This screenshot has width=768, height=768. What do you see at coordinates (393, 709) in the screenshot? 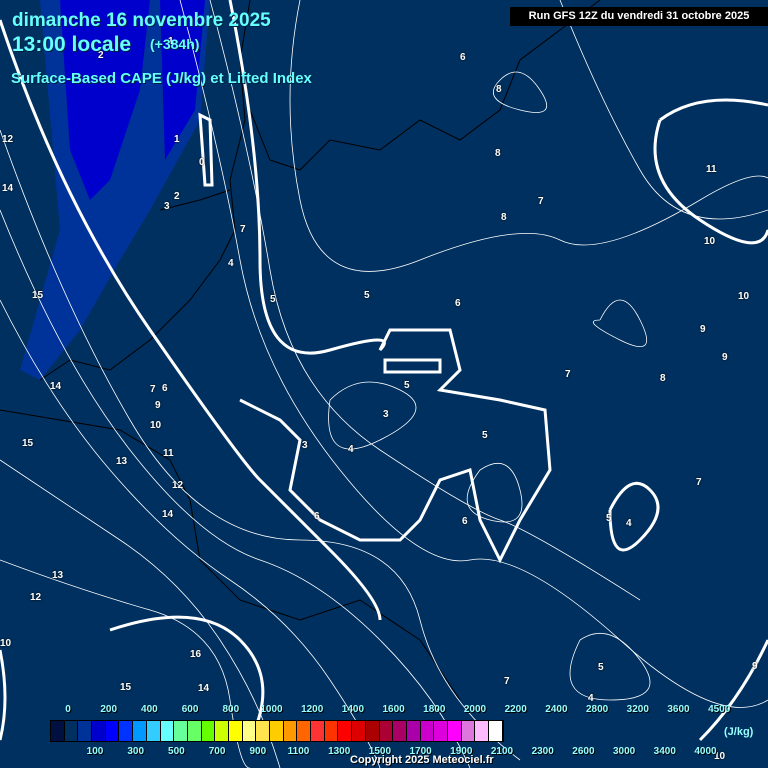
I see `legend-label-top: 1600` at bounding box center [393, 709].